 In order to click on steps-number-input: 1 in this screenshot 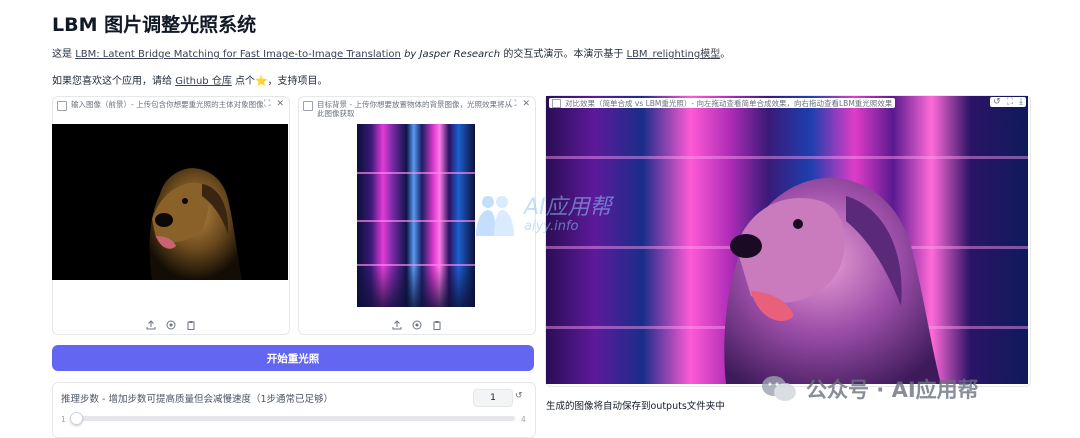, I will do `click(493, 398)`.